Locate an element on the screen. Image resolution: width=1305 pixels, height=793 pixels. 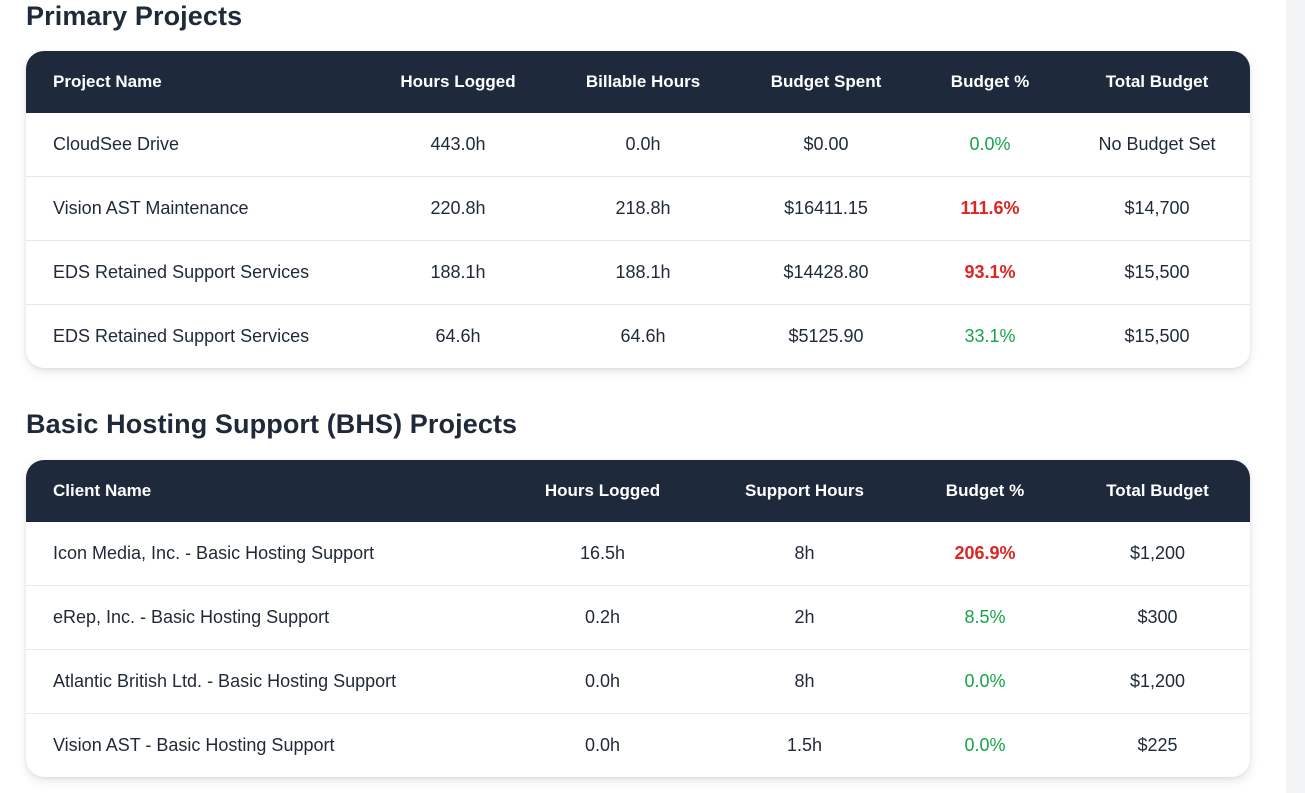
budget-percent-cell: 206.9% is located at coordinates (985, 553).